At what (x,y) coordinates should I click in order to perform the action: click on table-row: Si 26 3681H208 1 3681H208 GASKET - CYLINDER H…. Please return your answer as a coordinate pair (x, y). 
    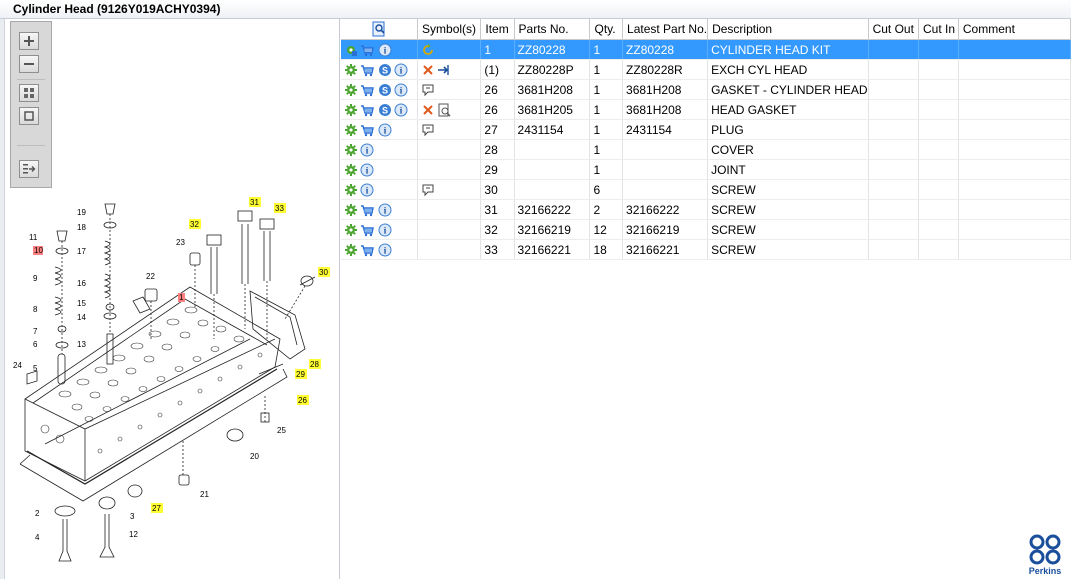
    Looking at the image, I should click on (706, 89).